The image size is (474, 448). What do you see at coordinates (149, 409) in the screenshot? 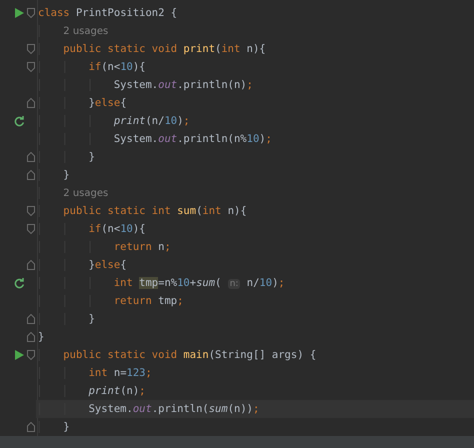
I see `code-line: System.out.println(sum(n));` at bounding box center [149, 409].